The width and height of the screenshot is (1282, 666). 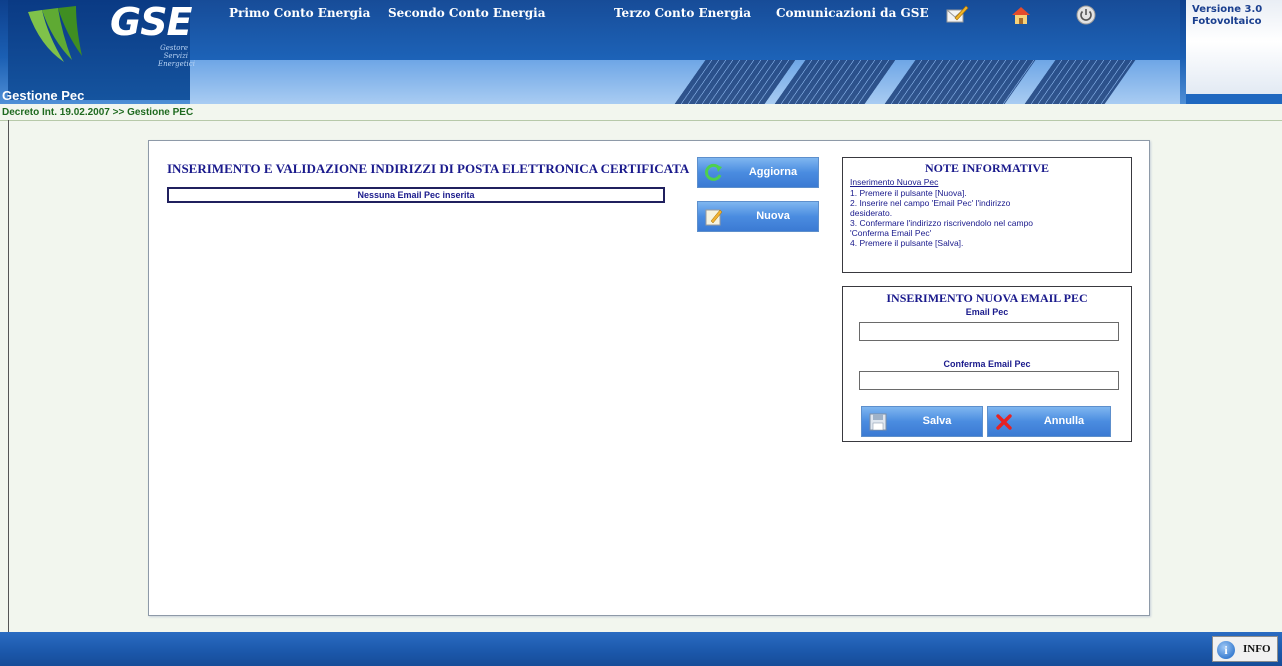 I want to click on pec-list: Nessuna Email Pec inserita, so click(x=416, y=195).